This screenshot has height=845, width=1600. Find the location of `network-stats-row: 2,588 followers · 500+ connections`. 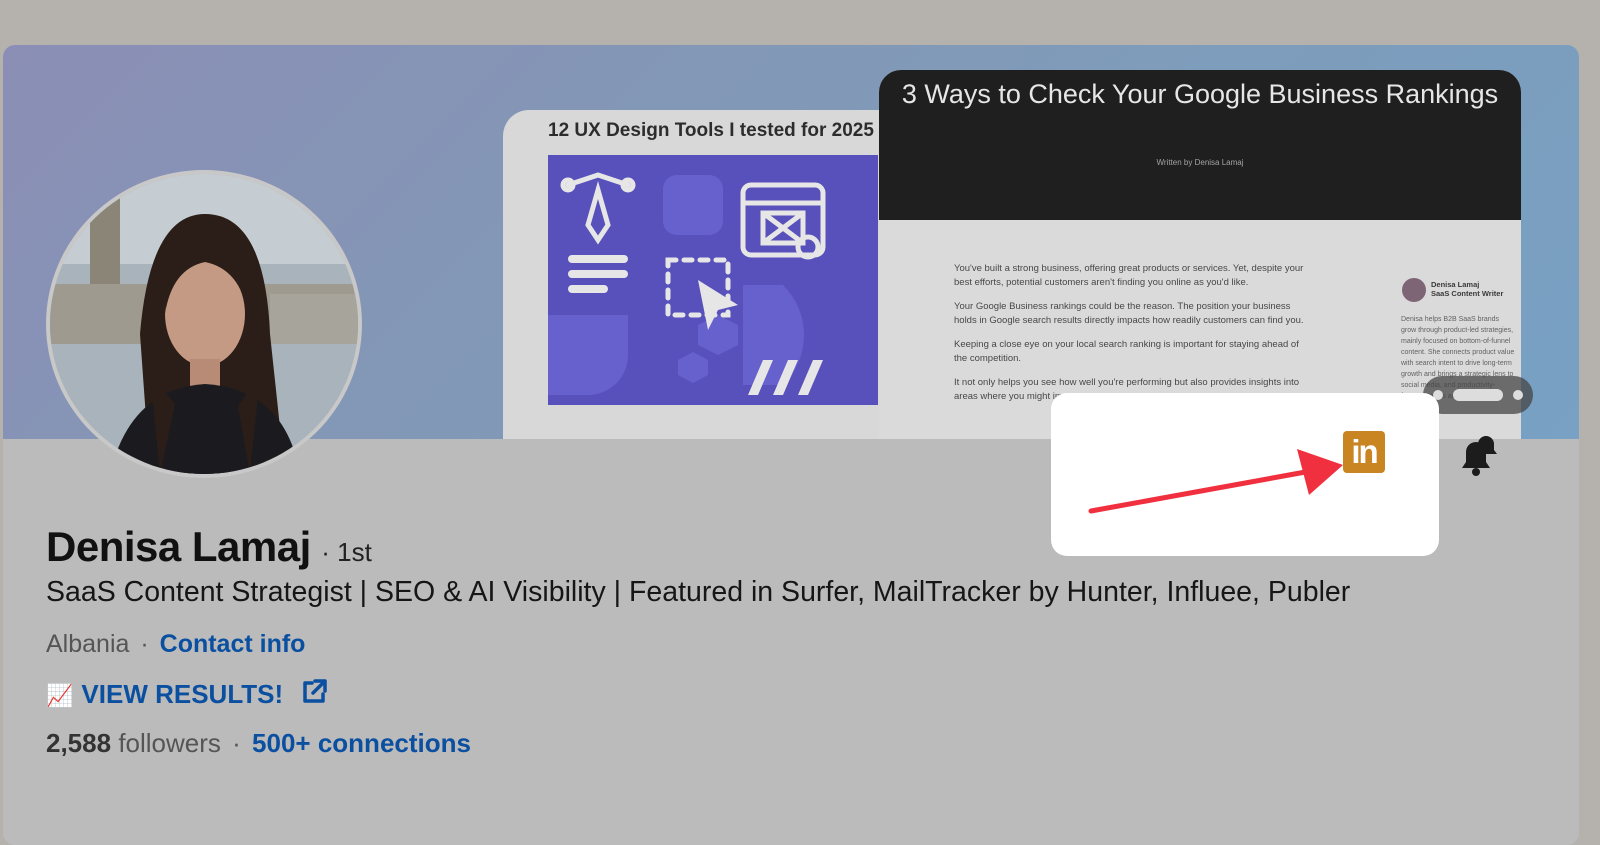

network-stats-row: 2,588 followers · 500+ connections is located at coordinates (258, 743).